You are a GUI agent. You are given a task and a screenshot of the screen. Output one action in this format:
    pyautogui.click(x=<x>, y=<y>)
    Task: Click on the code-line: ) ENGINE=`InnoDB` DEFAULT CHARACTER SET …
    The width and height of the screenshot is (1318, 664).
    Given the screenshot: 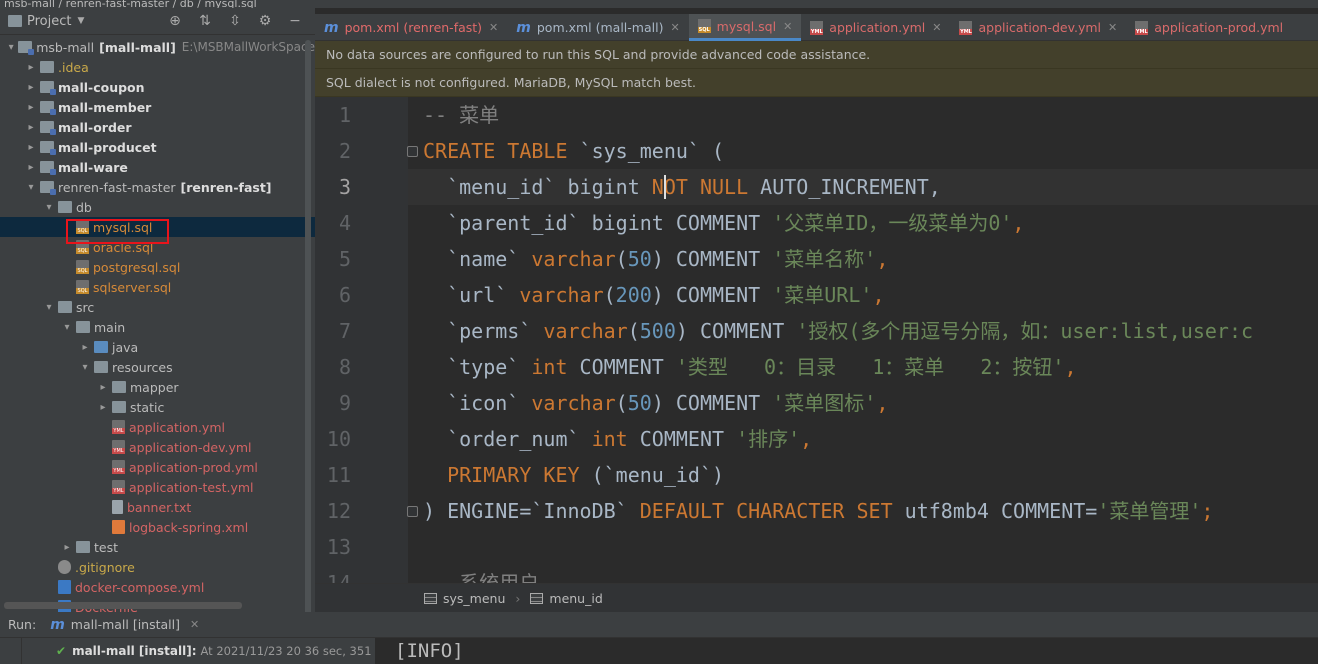 What is the action you would take?
    pyautogui.click(x=863, y=511)
    